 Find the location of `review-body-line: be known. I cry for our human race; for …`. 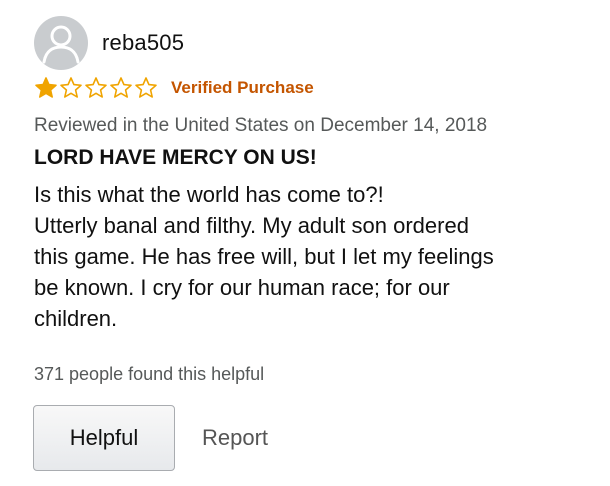

review-body-line: be known. I cry for our human race; for … is located at coordinates (242, 287).